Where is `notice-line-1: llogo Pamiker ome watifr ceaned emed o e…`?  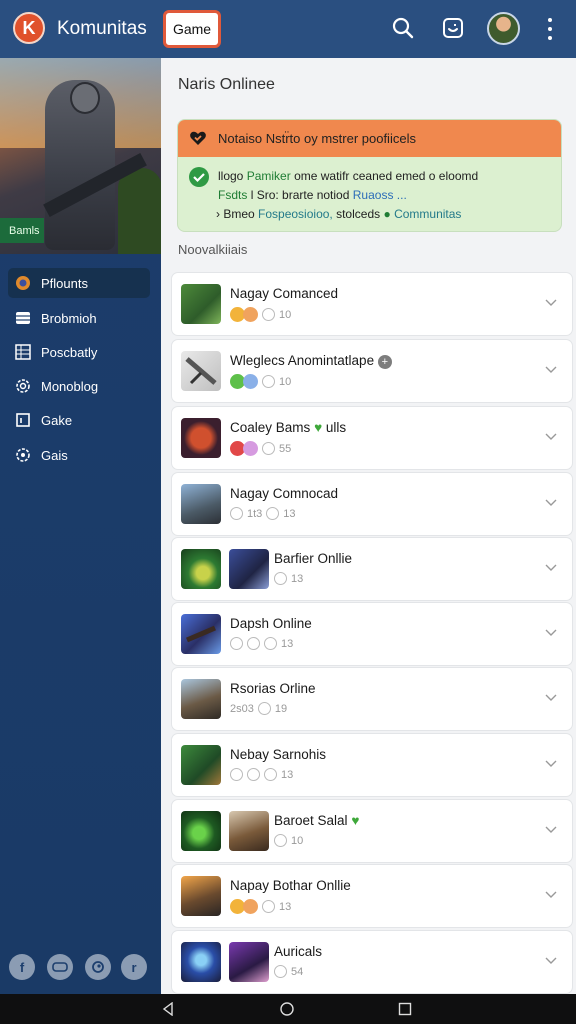
notice-line-1: llogo Pamiker ome watifr ceaned emed o e… is located at coordinates (348, 176).